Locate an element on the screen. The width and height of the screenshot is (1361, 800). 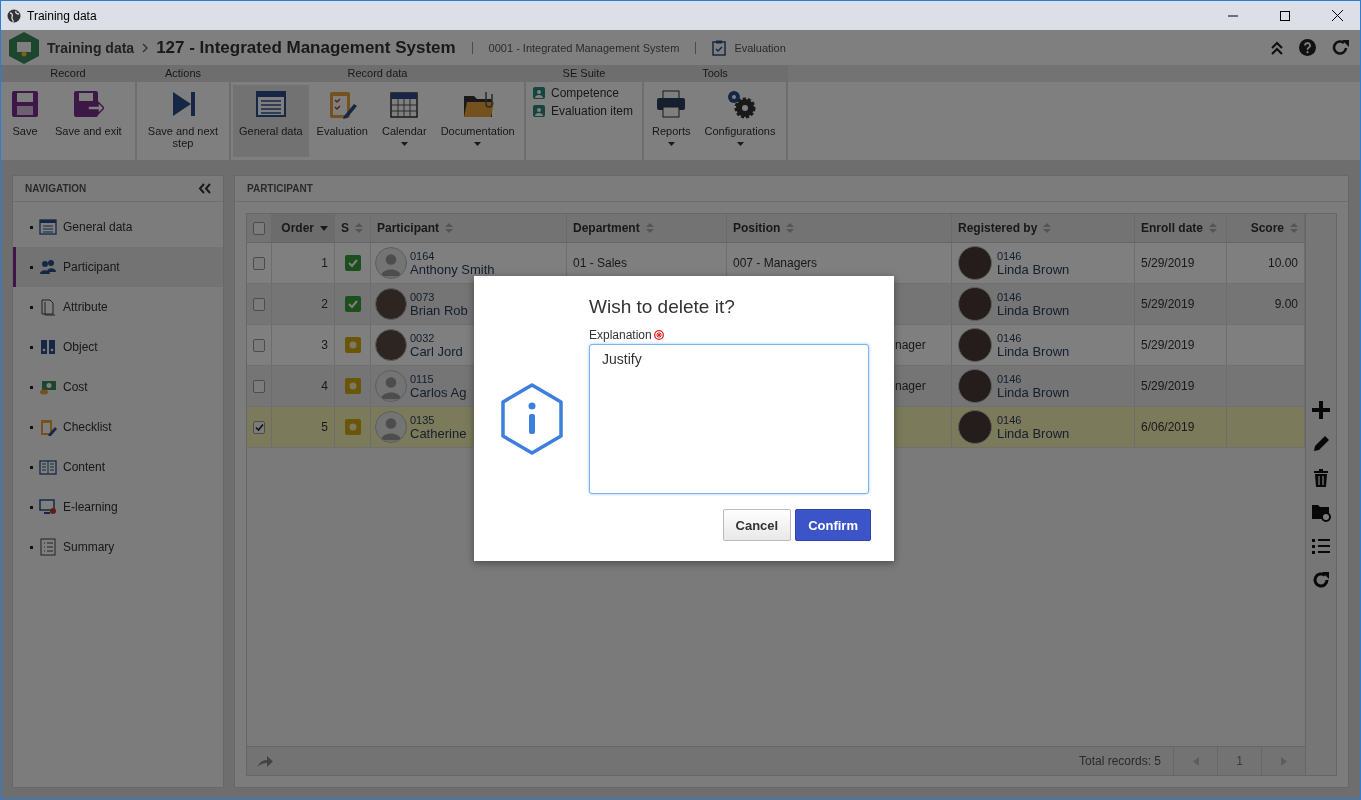
person-name: Anthony Smith is located at coordinates (452, 269).